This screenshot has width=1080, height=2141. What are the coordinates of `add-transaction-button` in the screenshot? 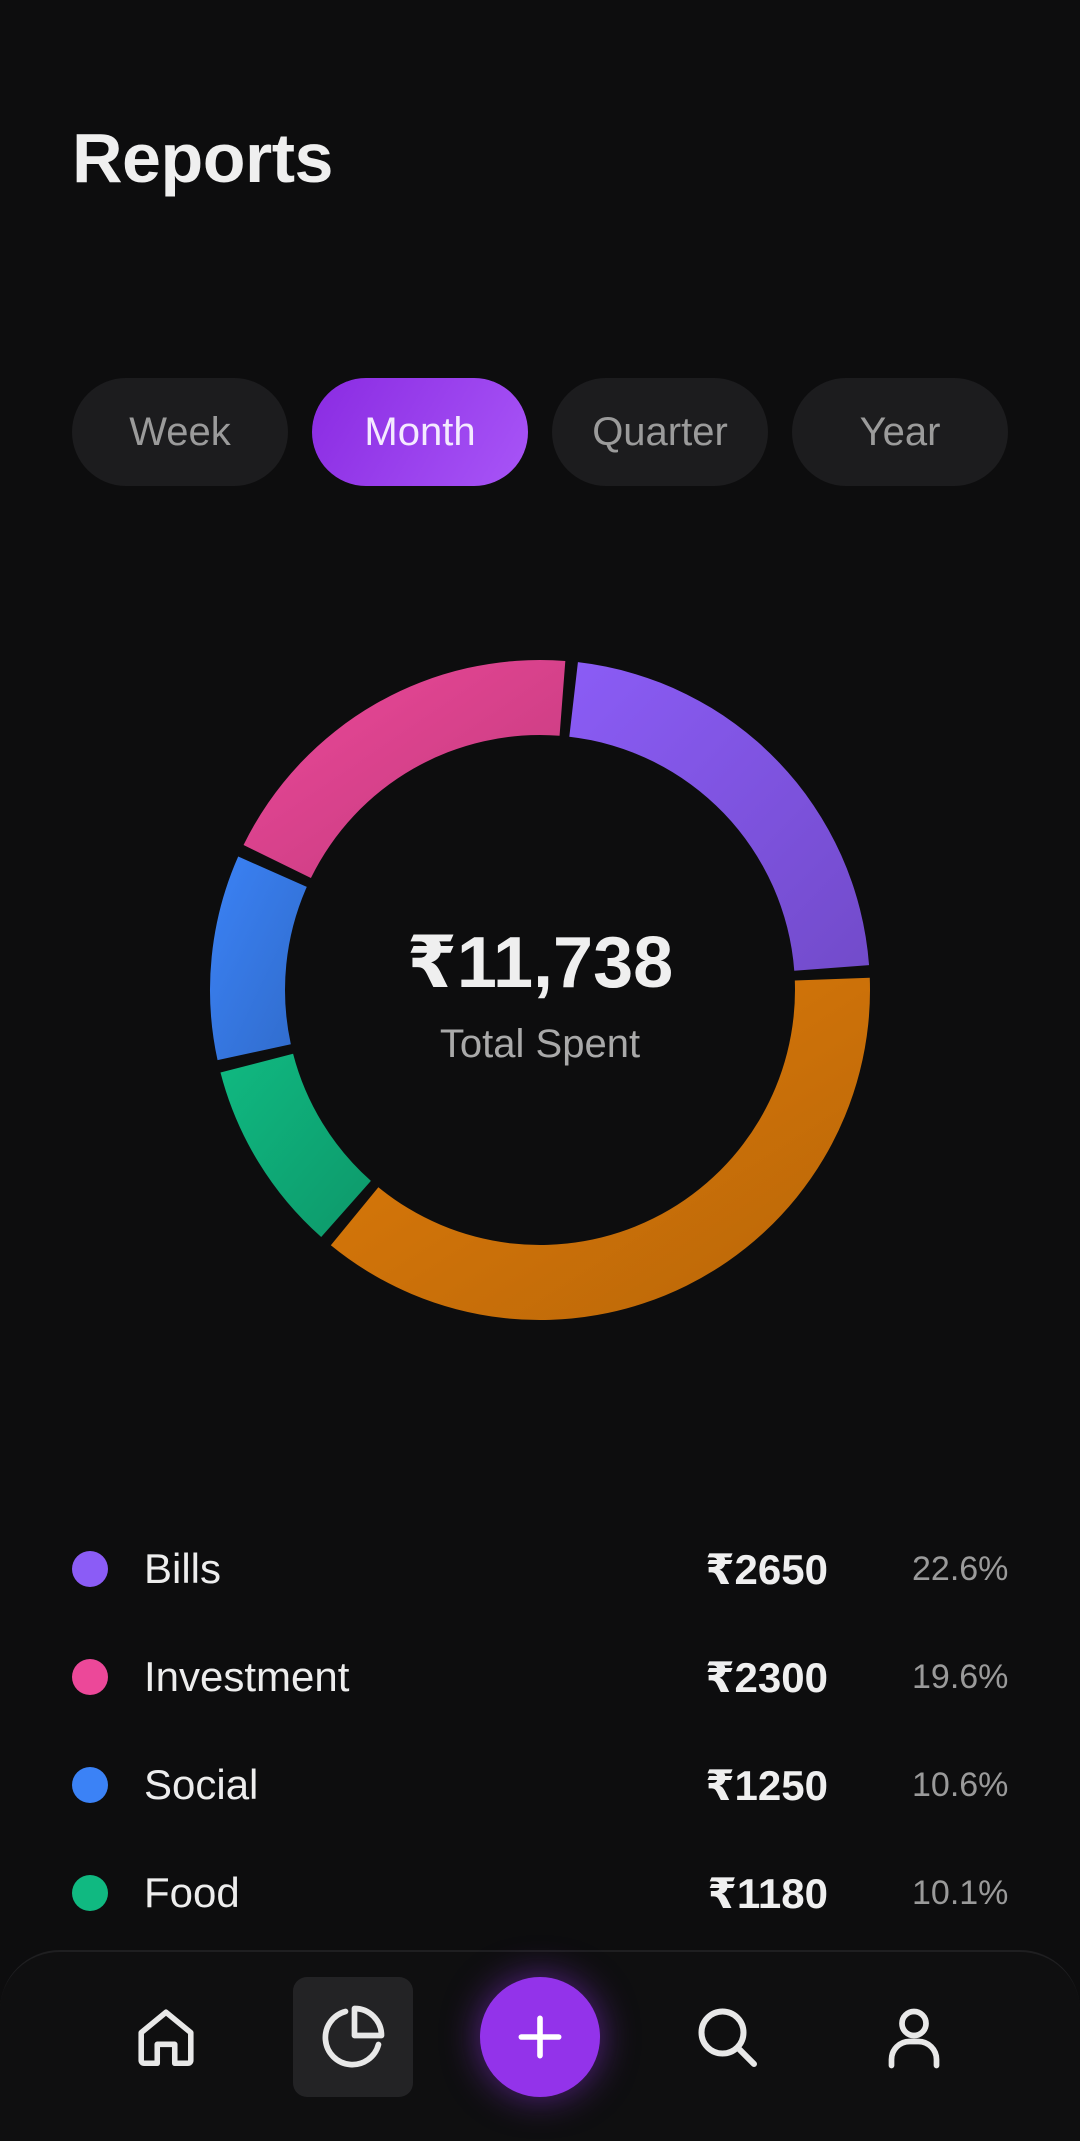 It's located at (540, 2037).